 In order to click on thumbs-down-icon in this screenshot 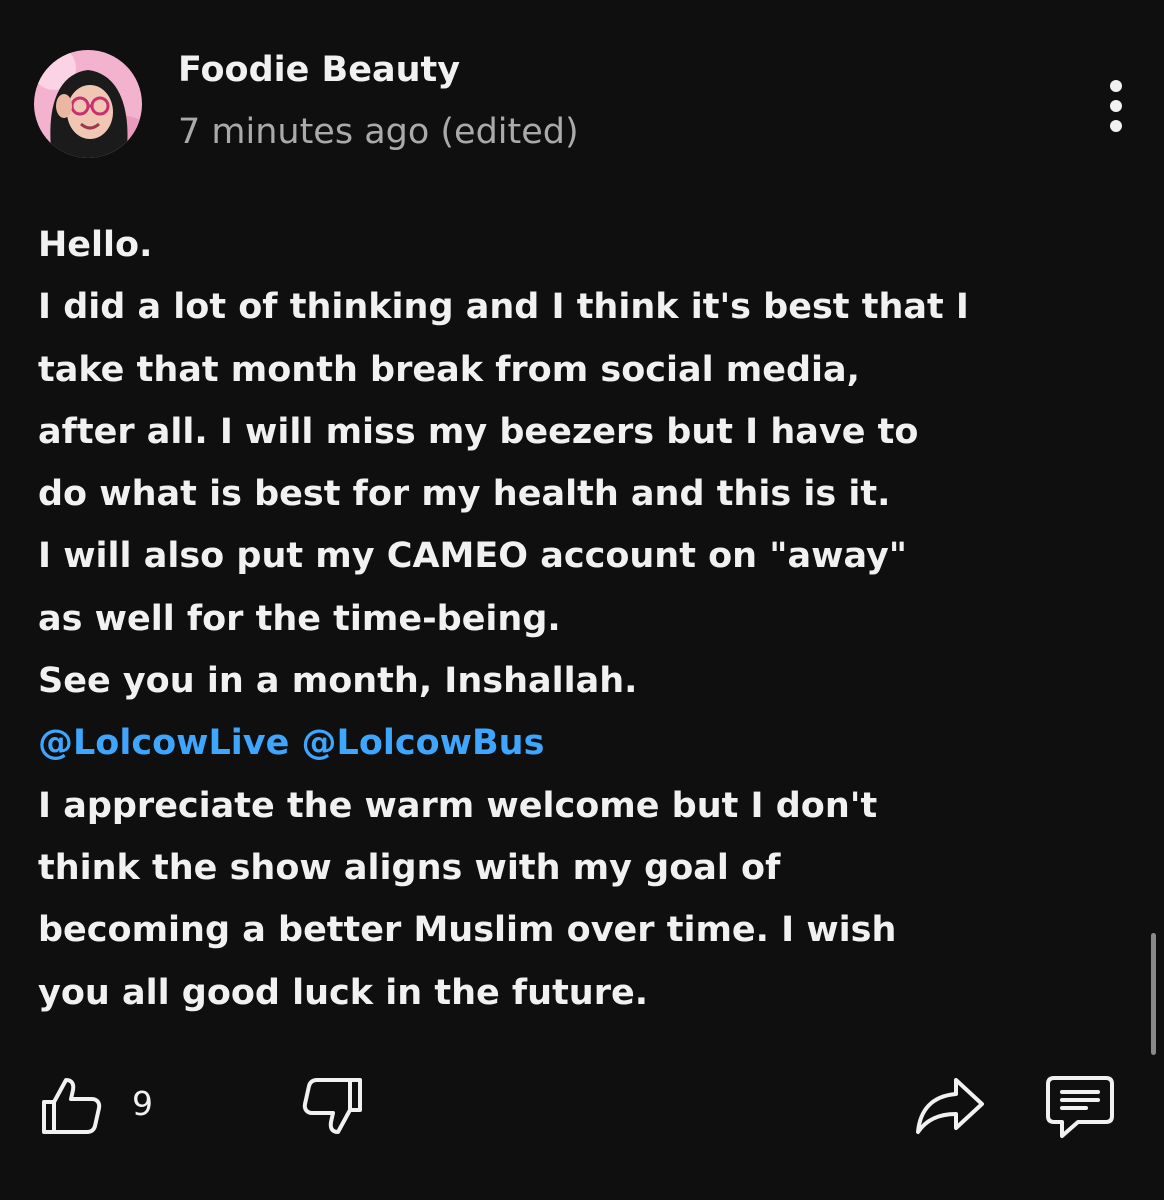, I will do `click(332, 1106)`.